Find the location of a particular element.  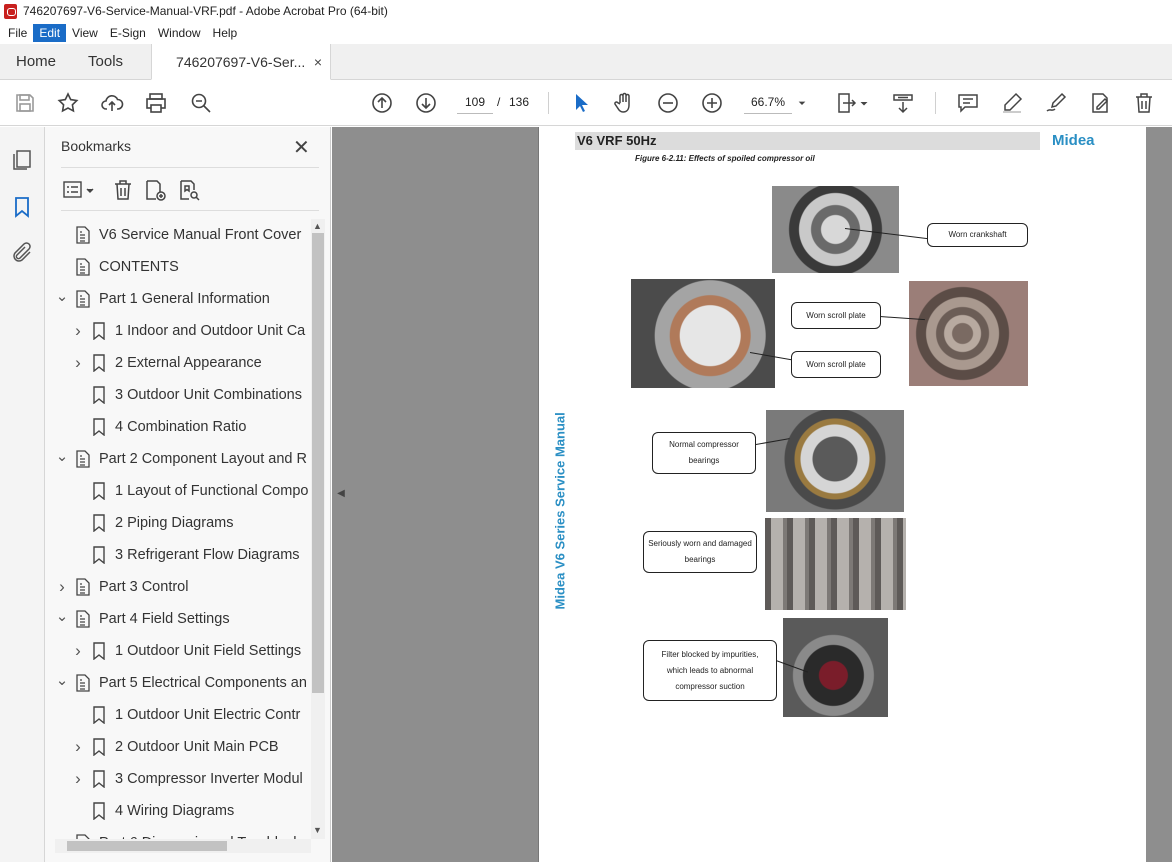

page-fit-icon is located at coordinates (847, 103).